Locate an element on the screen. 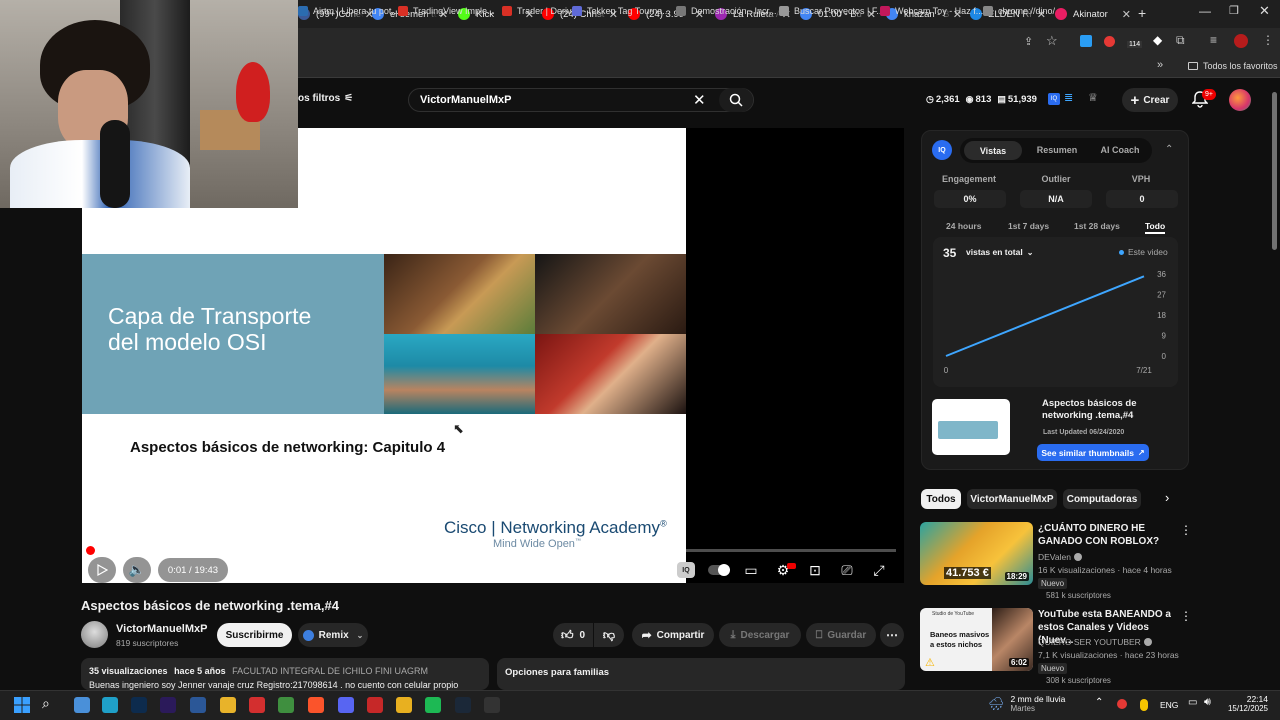 The height and width of the screenshot is (720, 1280). family-options-box: Opciones para familias is located at coordinates (701, 674).